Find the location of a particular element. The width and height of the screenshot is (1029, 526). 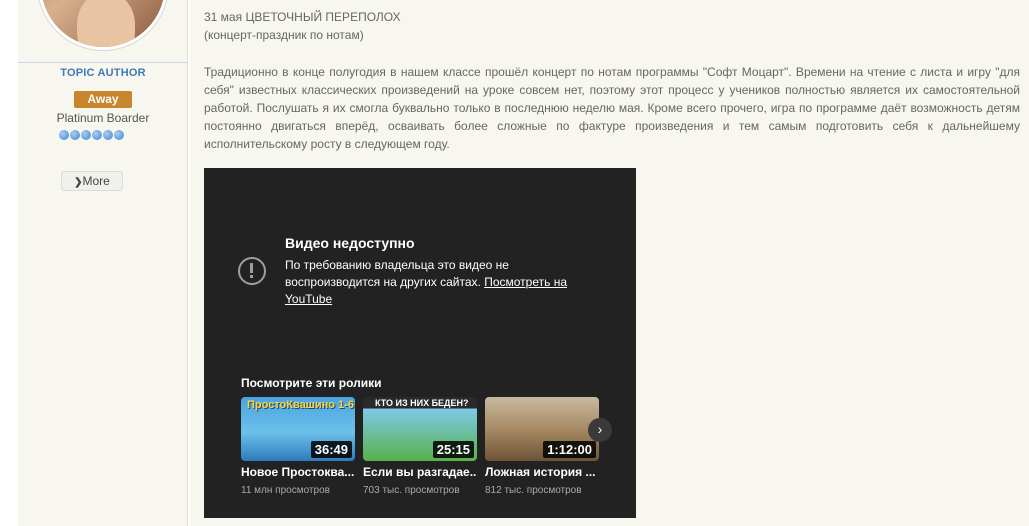

duration-badge: 36:49 is located at coordinates (331, 449).